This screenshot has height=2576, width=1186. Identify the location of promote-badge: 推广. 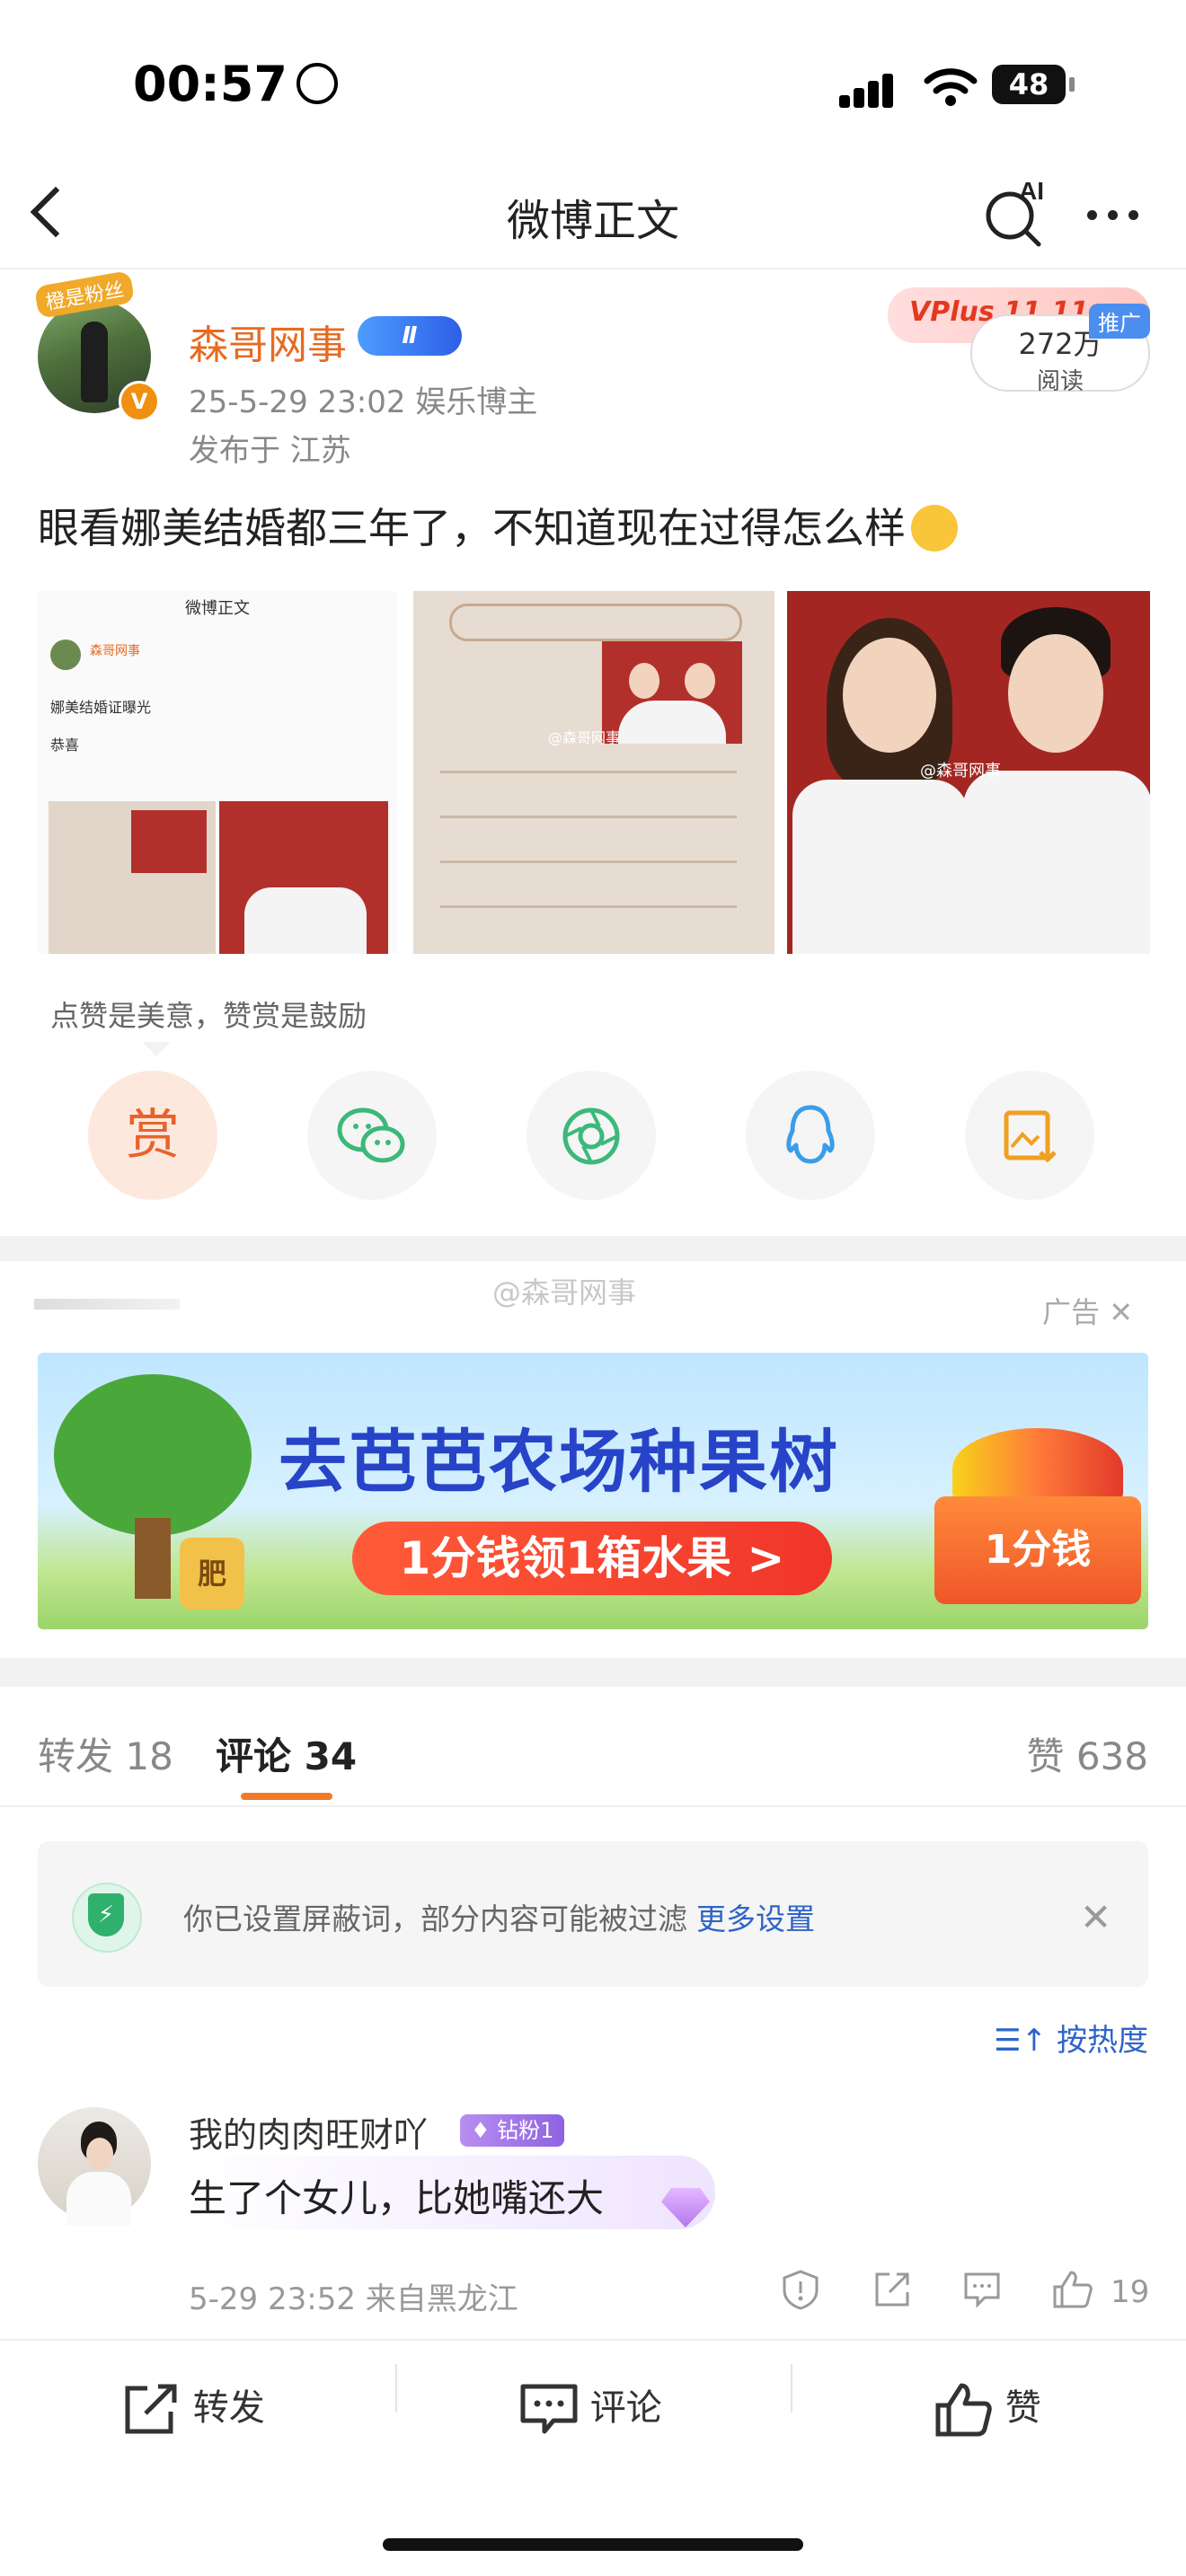
(1119, 321).